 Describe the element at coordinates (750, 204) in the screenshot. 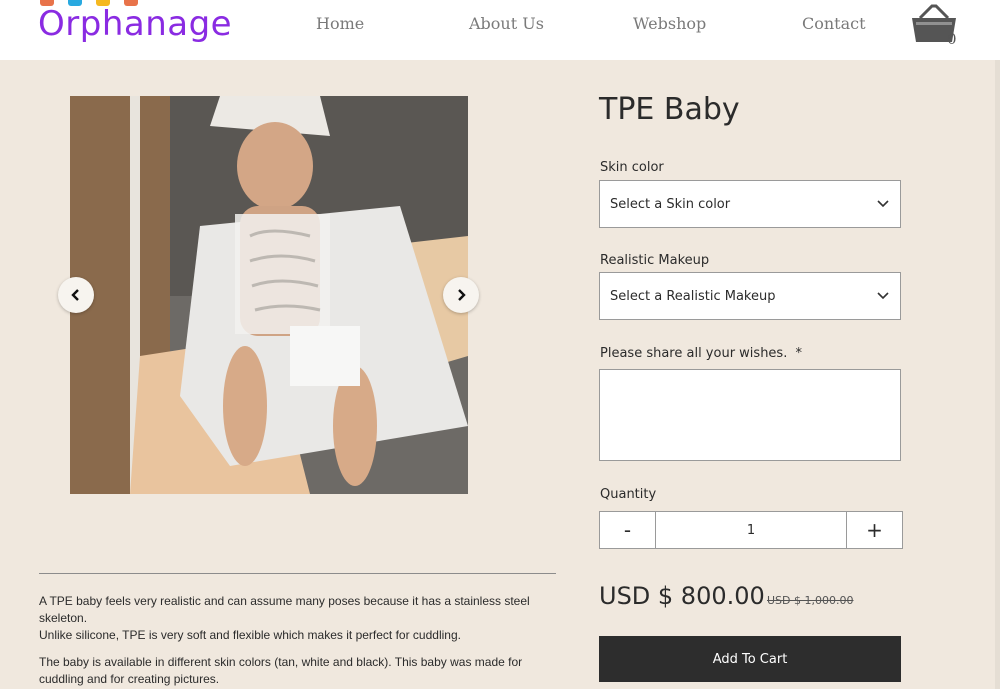

I see `skin-color-select: Select a Skin color` at that location.